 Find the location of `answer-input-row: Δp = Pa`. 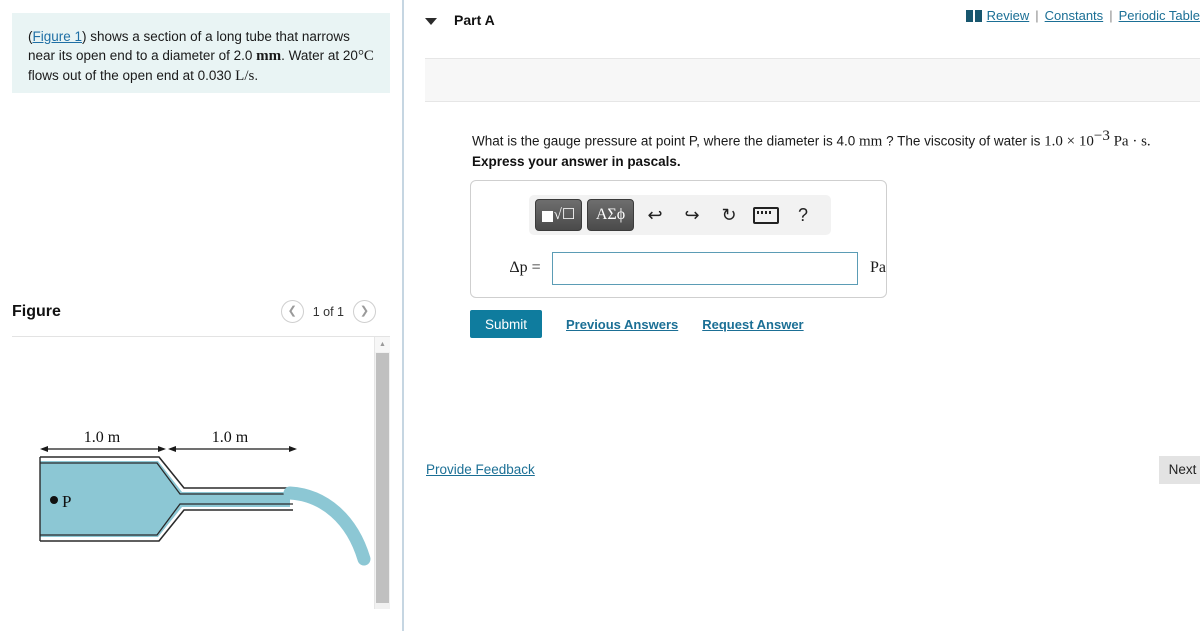

answer-input-row: Δp = Pa is located at coordinates (678, 268).